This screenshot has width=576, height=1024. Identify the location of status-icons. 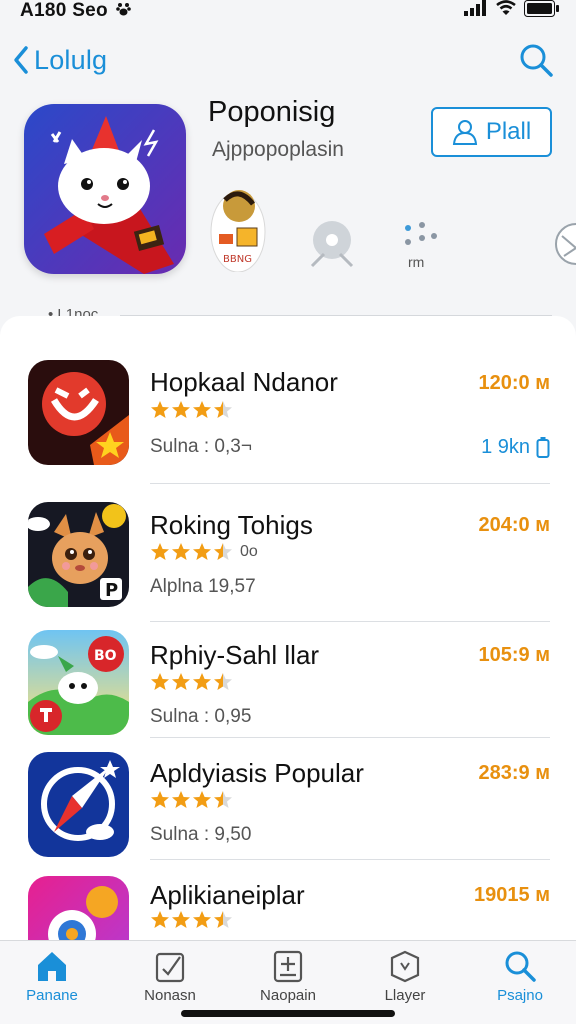
(512, 9).